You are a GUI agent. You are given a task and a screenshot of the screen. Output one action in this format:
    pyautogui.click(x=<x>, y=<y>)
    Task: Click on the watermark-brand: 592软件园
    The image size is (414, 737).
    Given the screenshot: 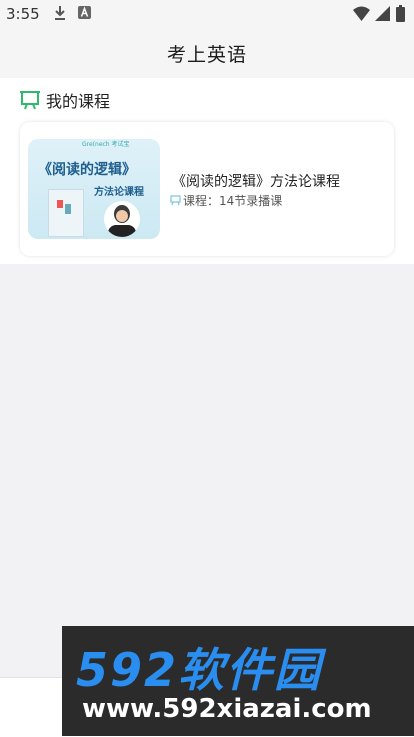 What is the action you would take?
    pyautogui.click(x=199, y=670)
    